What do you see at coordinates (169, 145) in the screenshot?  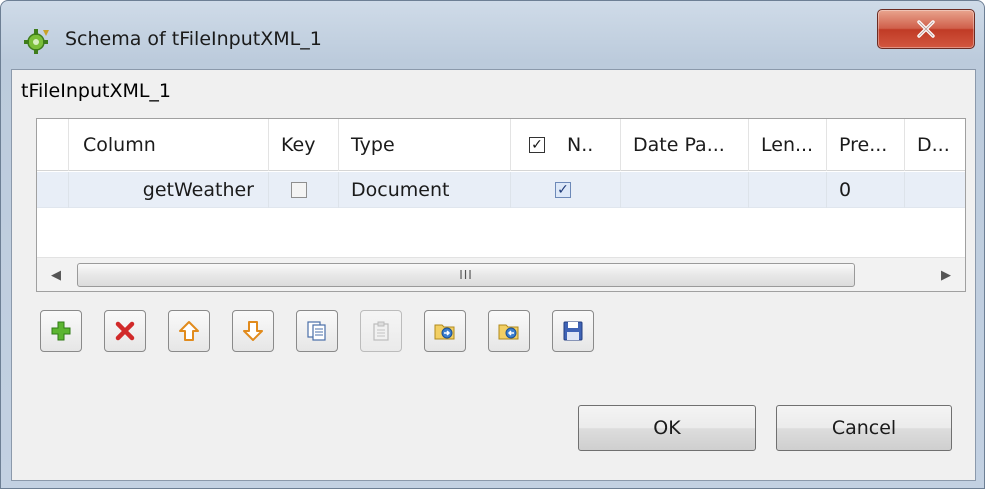 I see `header-column: Column` at bounding box center [169, 145].